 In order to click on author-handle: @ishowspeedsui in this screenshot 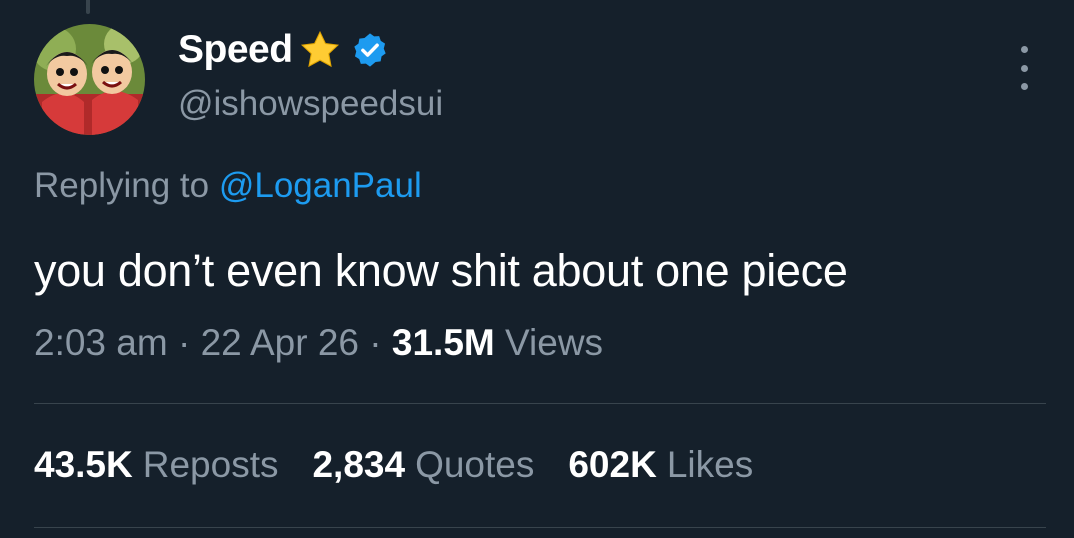, I will do `click(310, 104)`.